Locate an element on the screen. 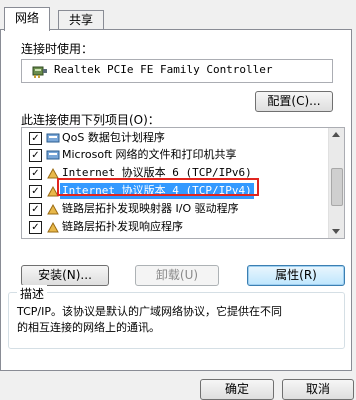  tab-network: 网络 is located at coordinates (27, 19).